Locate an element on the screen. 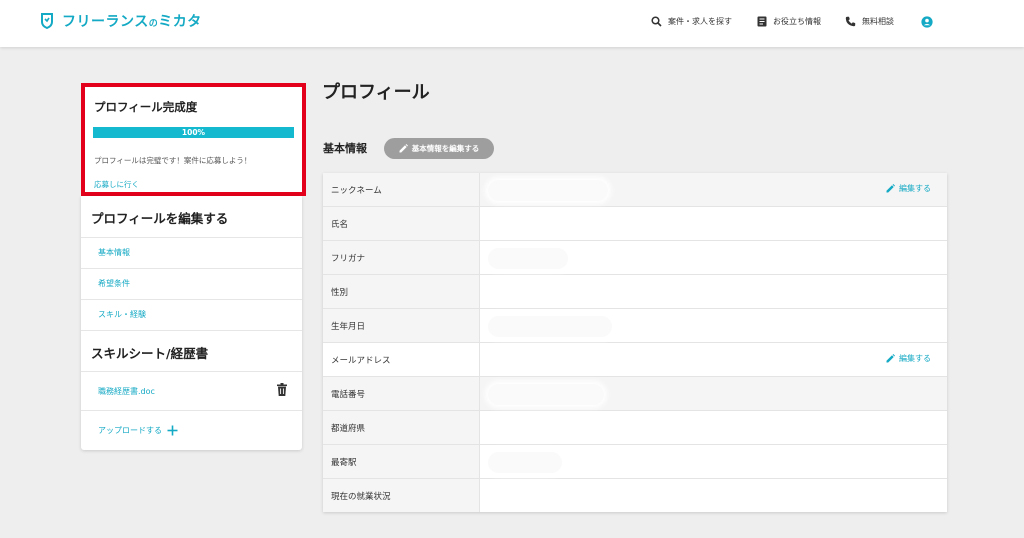 Image resolution: width=1024 pixels, height=538 pixels. table-row-furigana: フリガナ is located at coordinates (635, 258).